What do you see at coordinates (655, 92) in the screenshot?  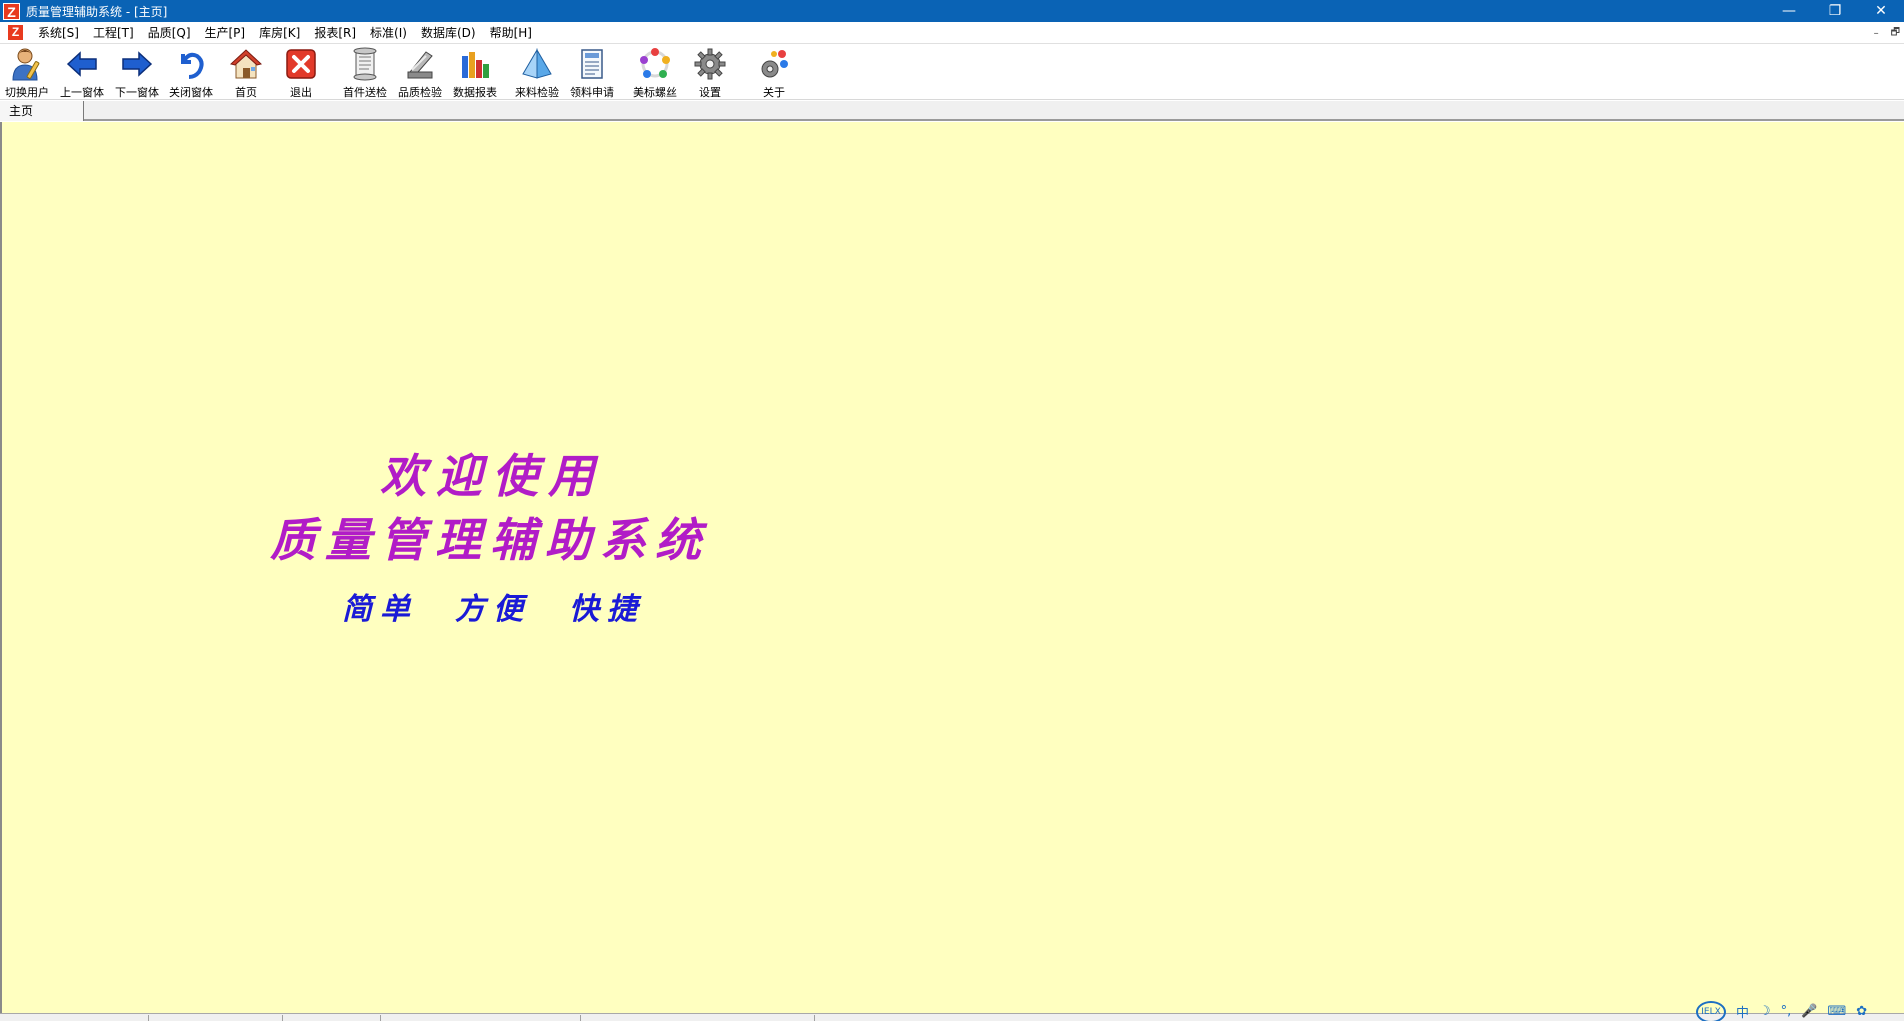 I see `us-screw-label: 美标螺丝` at bounding box center [655, 92].